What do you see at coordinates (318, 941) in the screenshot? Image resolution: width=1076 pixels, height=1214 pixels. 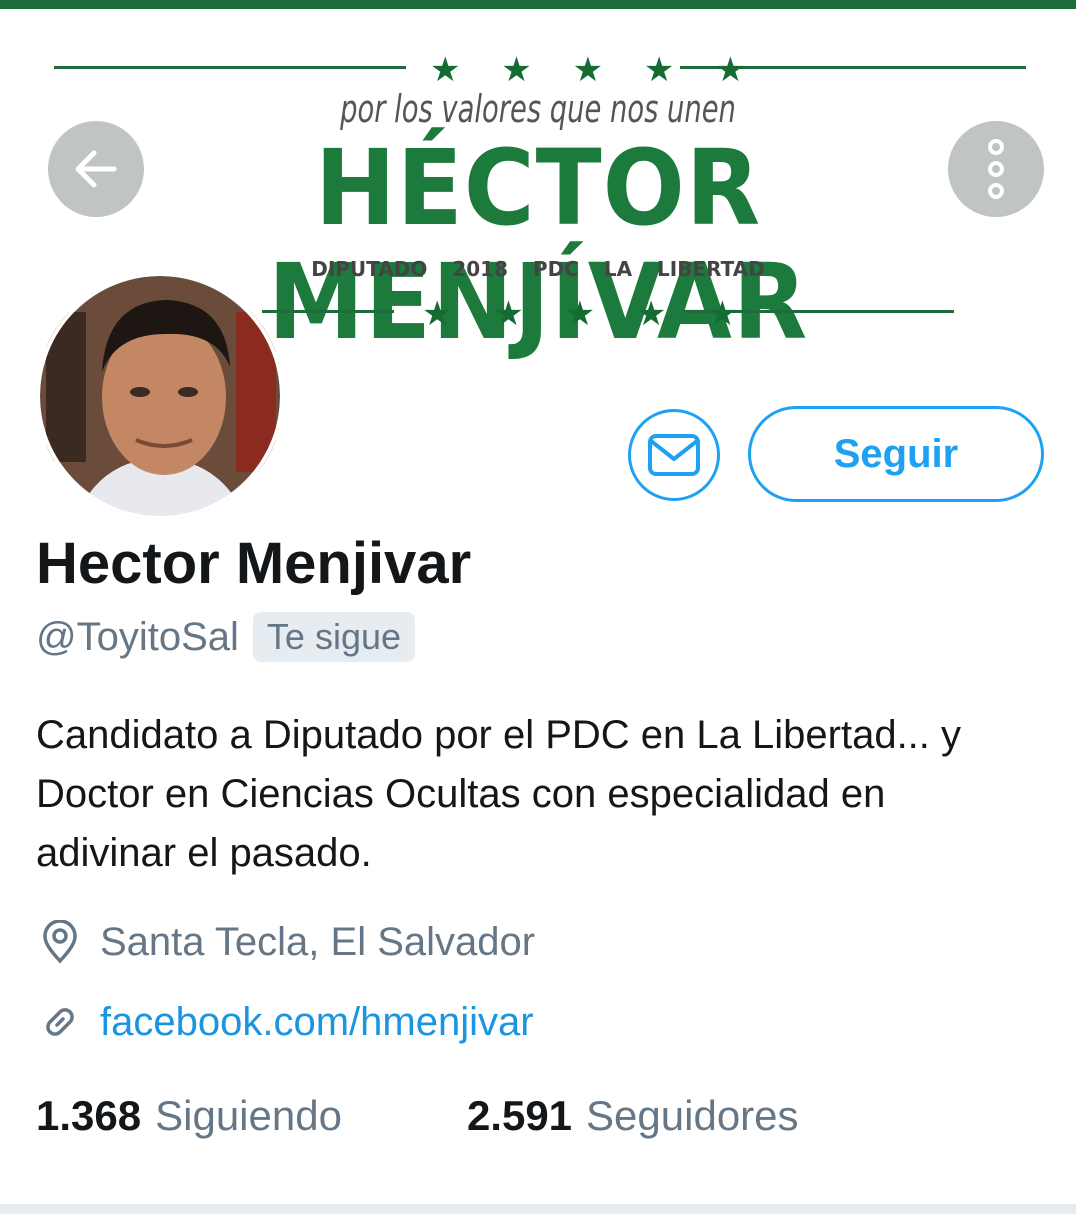 I see `profile-location: Santa Tecla, El Salvador` at bounding box center [318, 941].